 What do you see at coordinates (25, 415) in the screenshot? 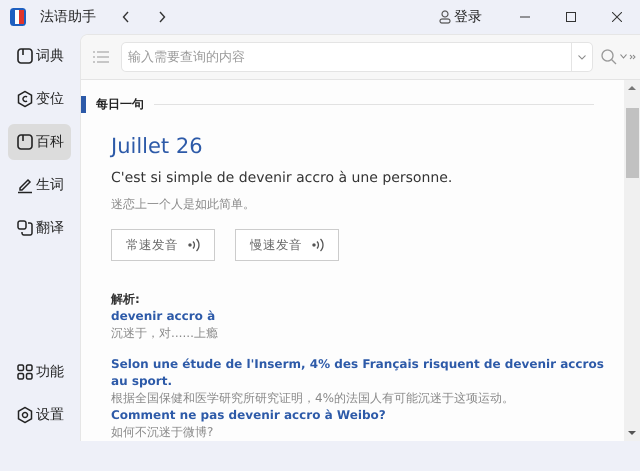
I see `settings-icon` at bounding box center [25, 415].